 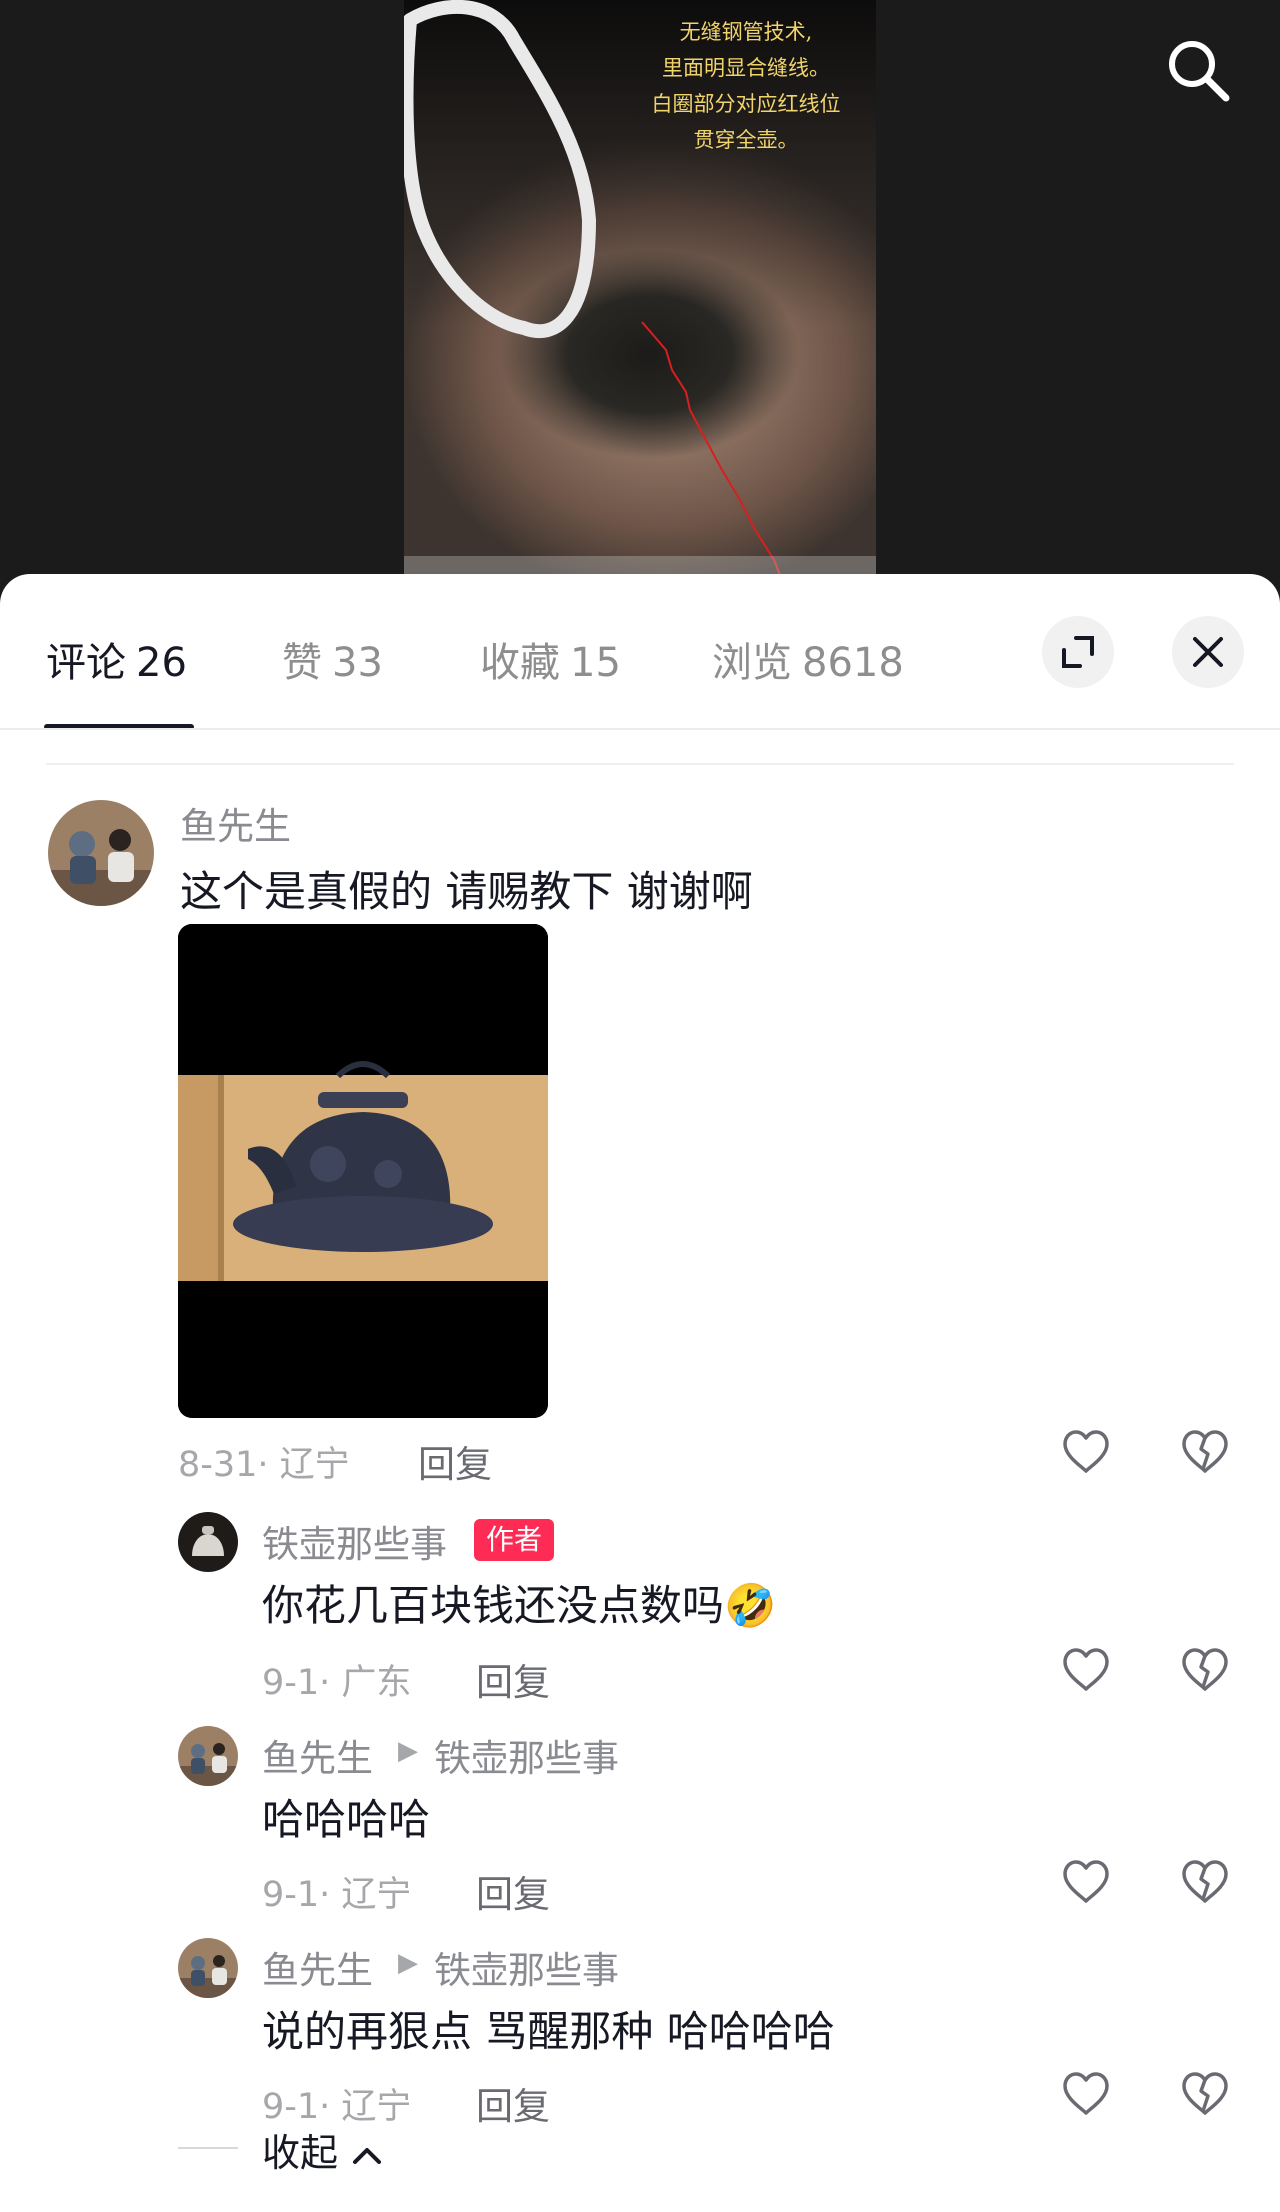 I want to click on tab-label: 收藏, so click(x=520, y=663).